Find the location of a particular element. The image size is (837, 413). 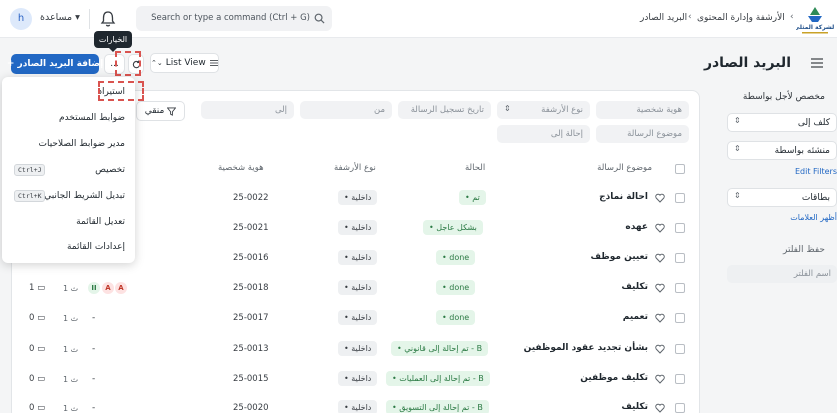

archive-type-filter: نوع الأرشفة ⇕ is located at coordinates (543, 110).